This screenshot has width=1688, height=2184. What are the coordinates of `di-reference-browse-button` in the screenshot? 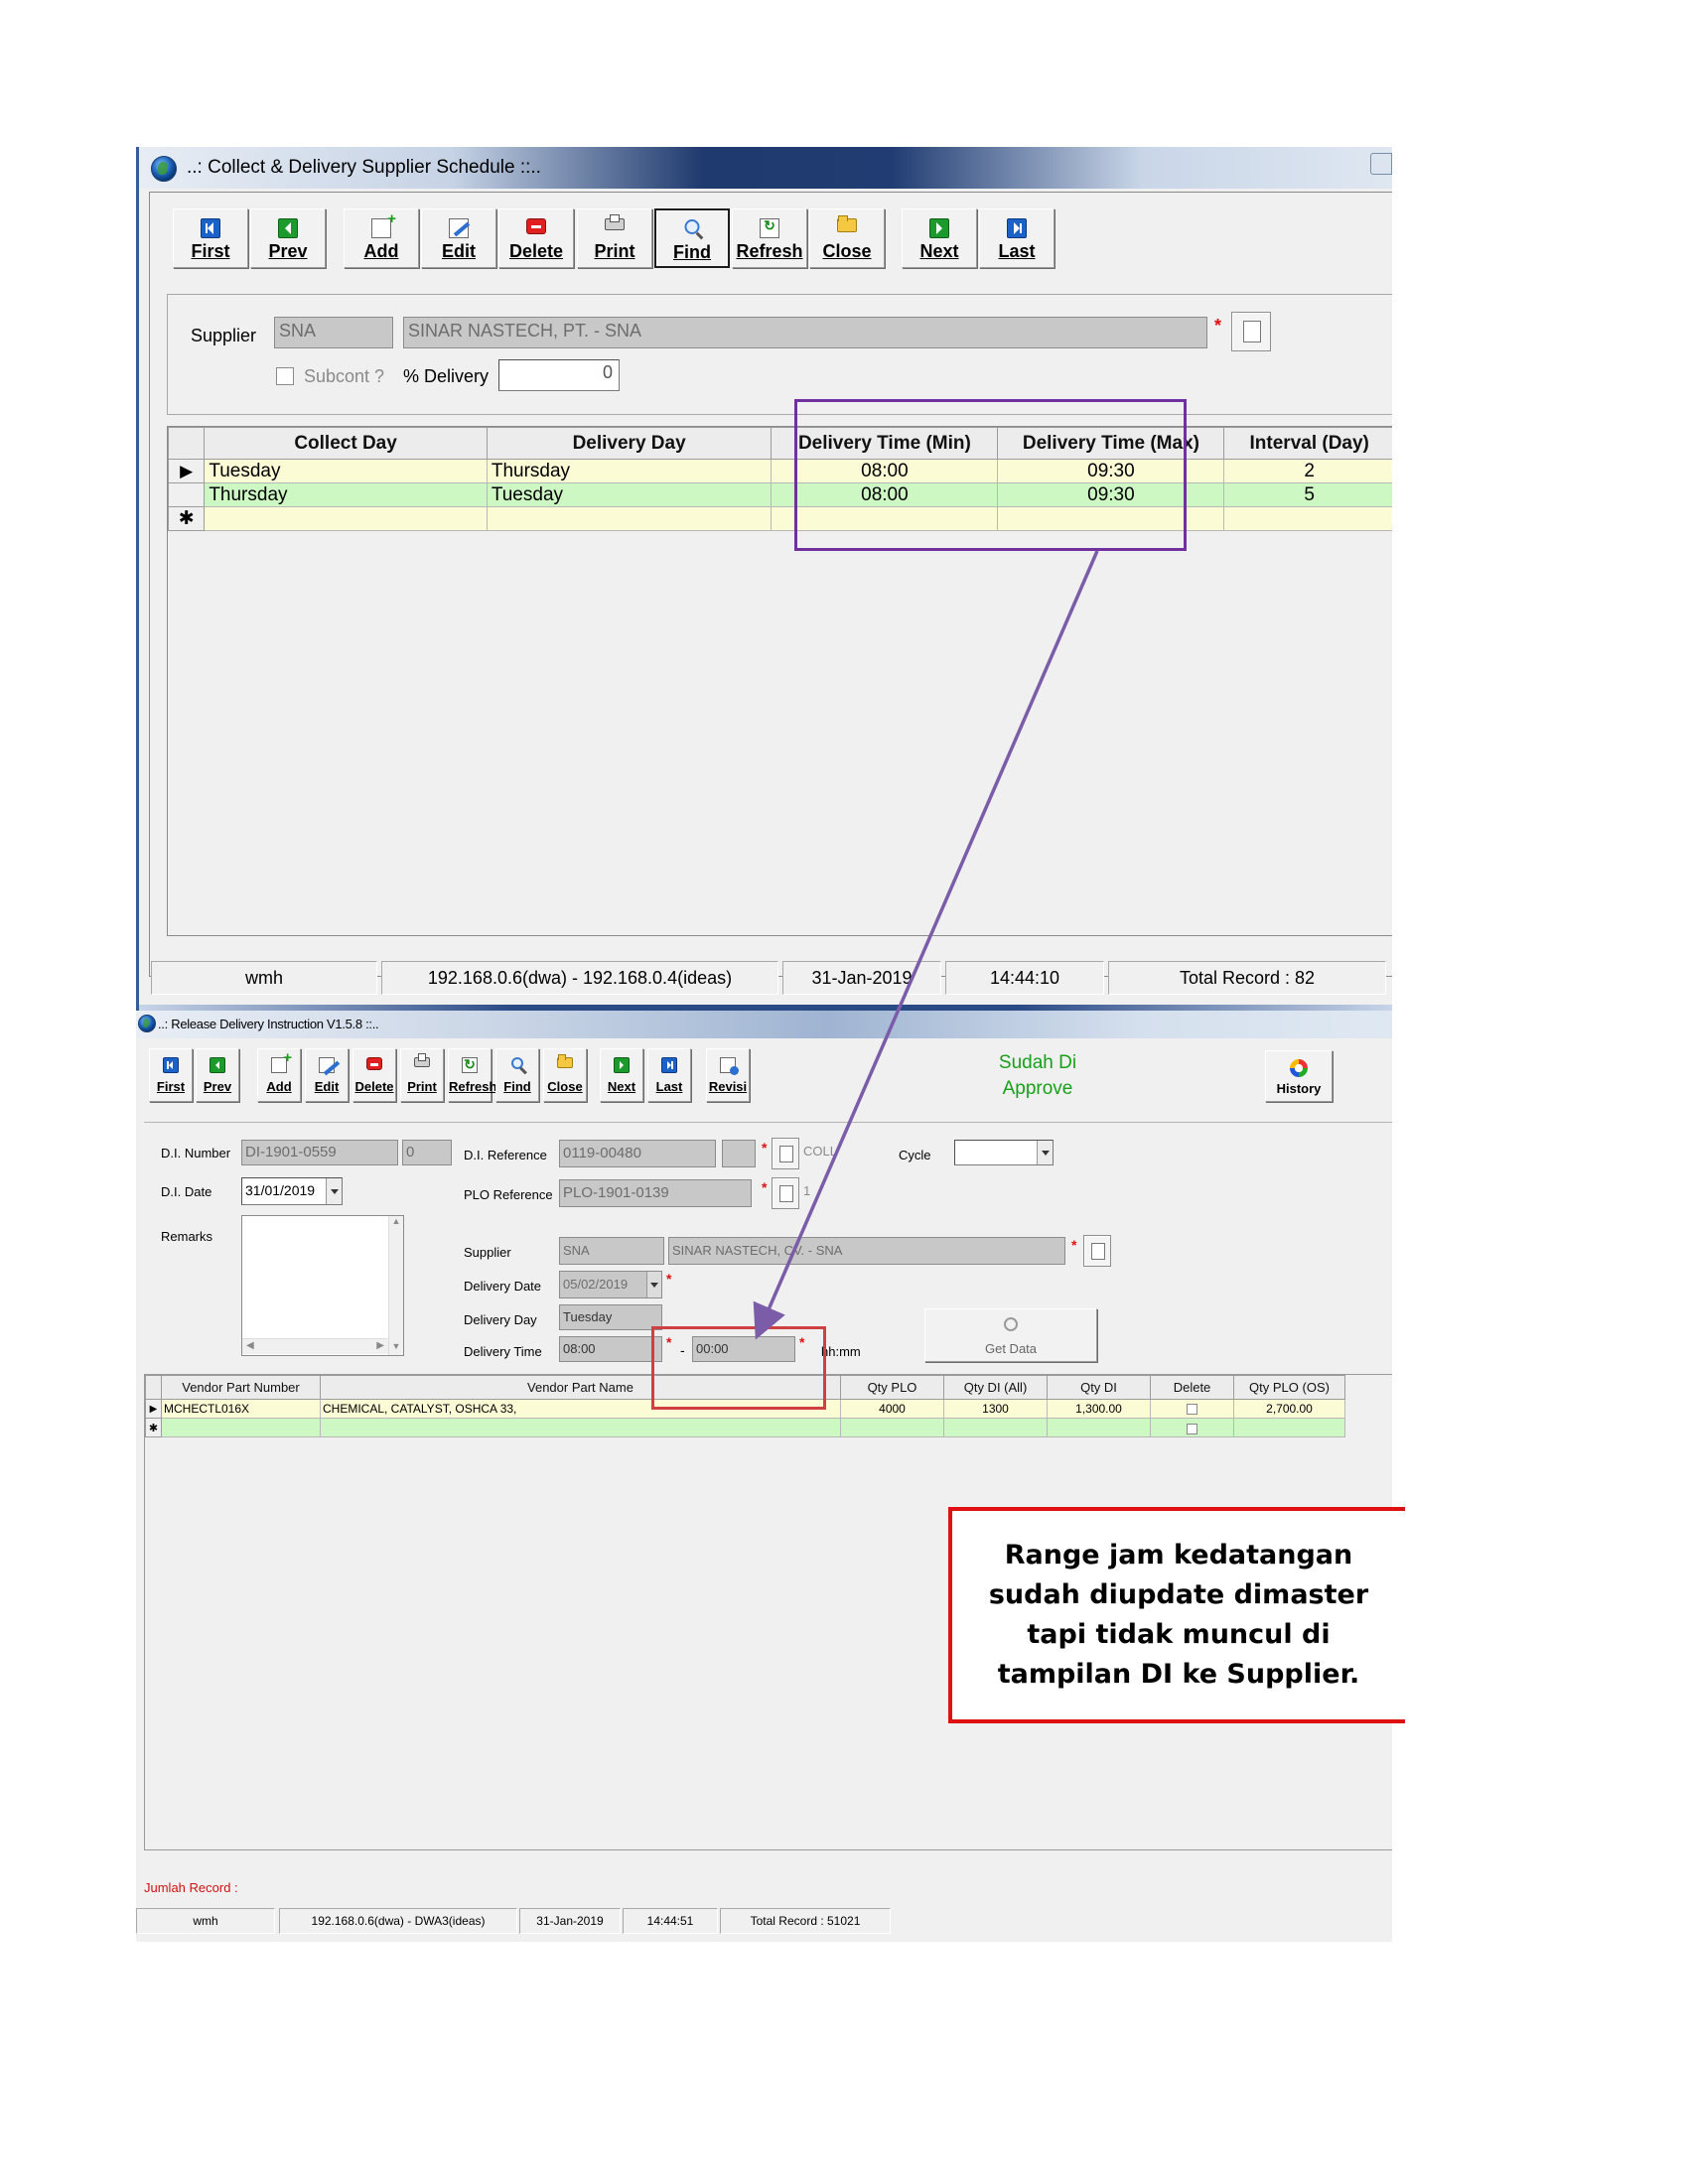 It's located at (785, 1153).